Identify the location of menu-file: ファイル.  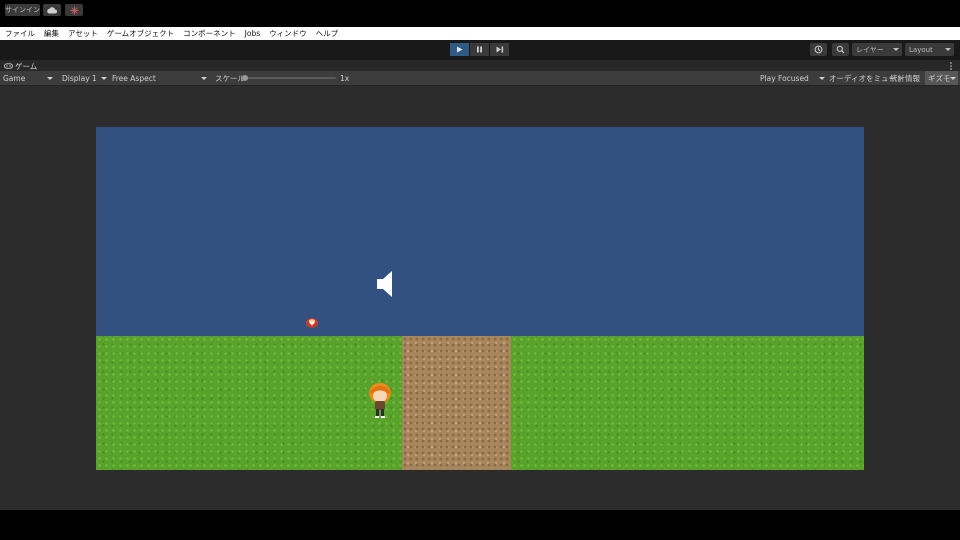
(19, 33).